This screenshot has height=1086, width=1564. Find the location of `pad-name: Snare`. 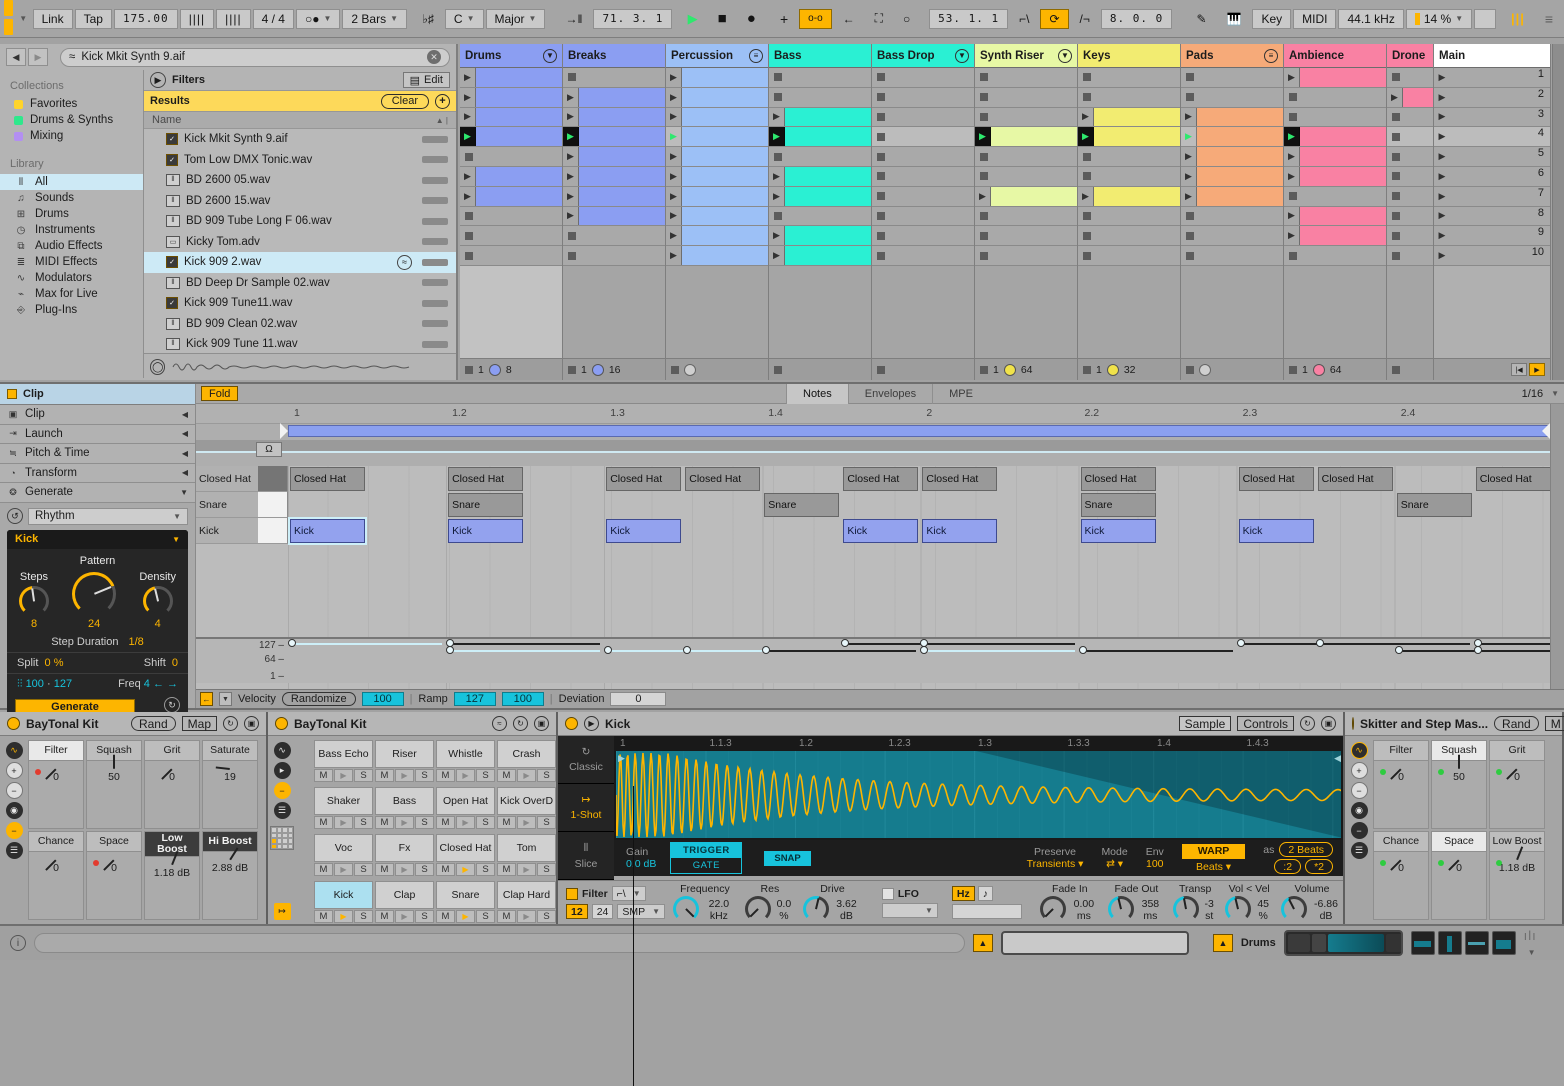

pad-name: Snare is located at coordinates (465, 895).